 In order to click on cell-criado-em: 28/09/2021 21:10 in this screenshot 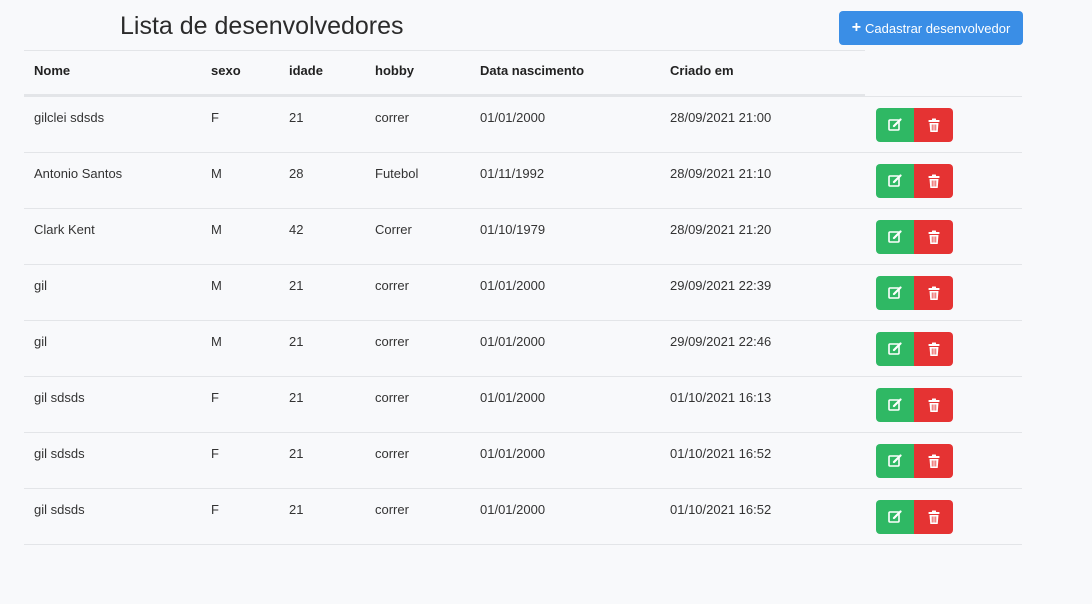, I will do `click(721, 173)`.